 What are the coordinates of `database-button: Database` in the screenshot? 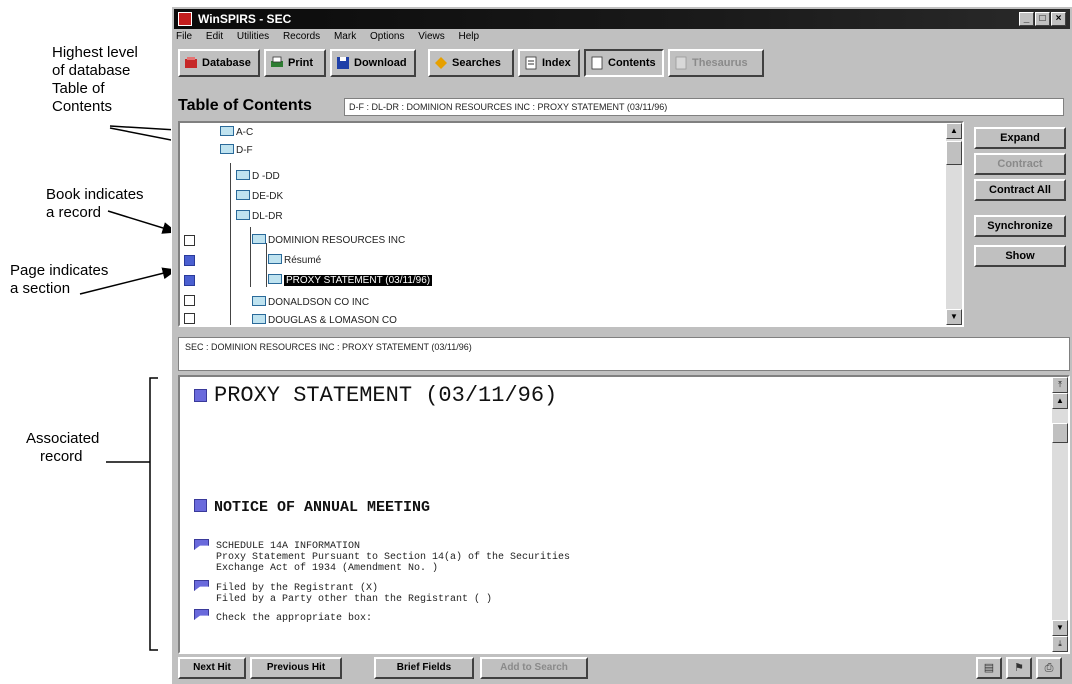 It's located at (219, 63).